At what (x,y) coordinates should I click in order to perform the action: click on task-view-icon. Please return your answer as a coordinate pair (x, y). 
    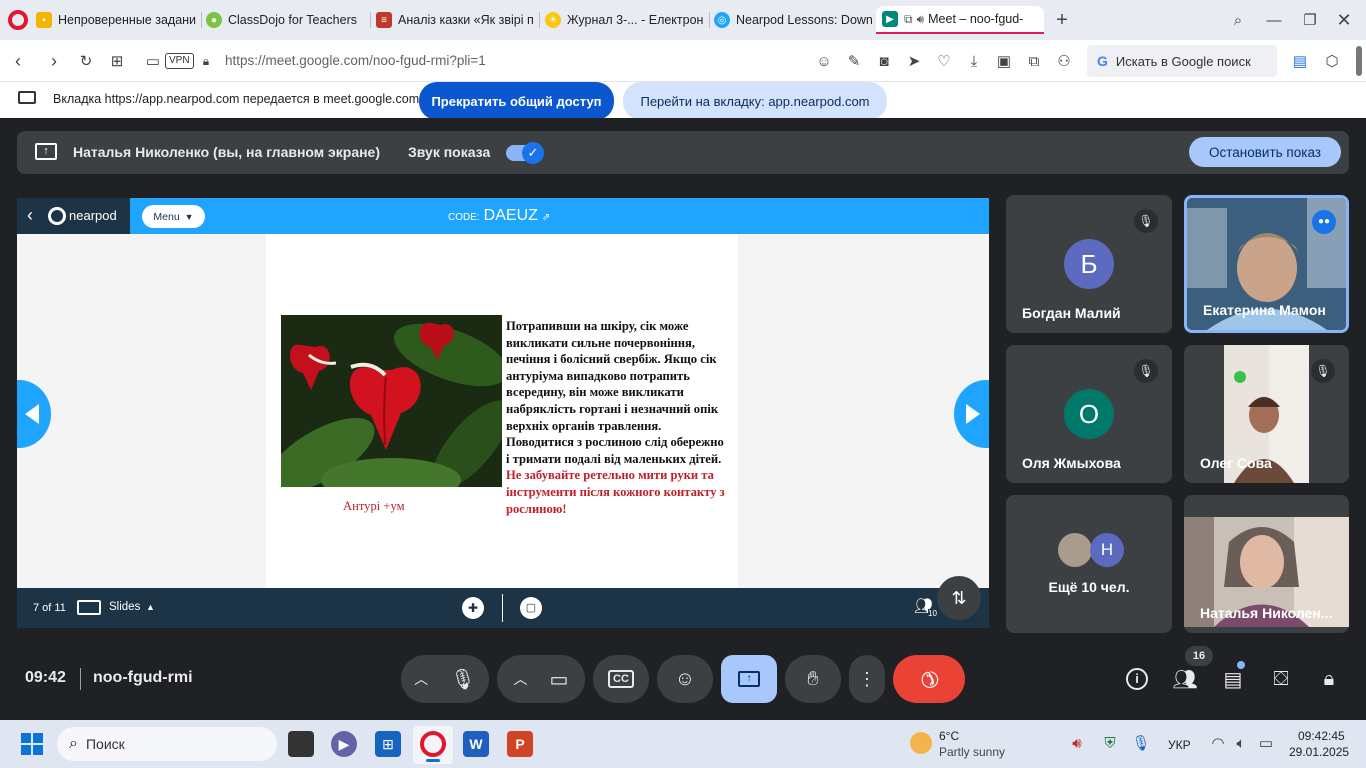
    Looking at the image, I should click on (301, 744).